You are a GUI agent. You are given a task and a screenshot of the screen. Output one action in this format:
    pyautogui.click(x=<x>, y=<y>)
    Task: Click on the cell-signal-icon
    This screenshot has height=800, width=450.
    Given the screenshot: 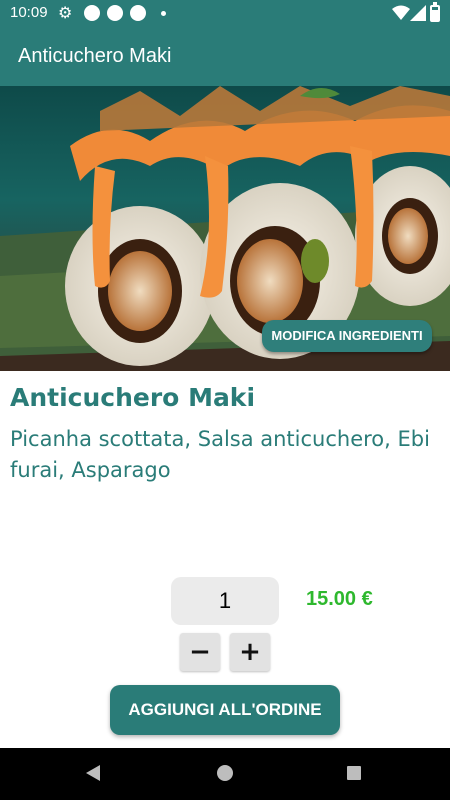 What is the action you would take?
    pyautogui.click(x=418, y=13)
    